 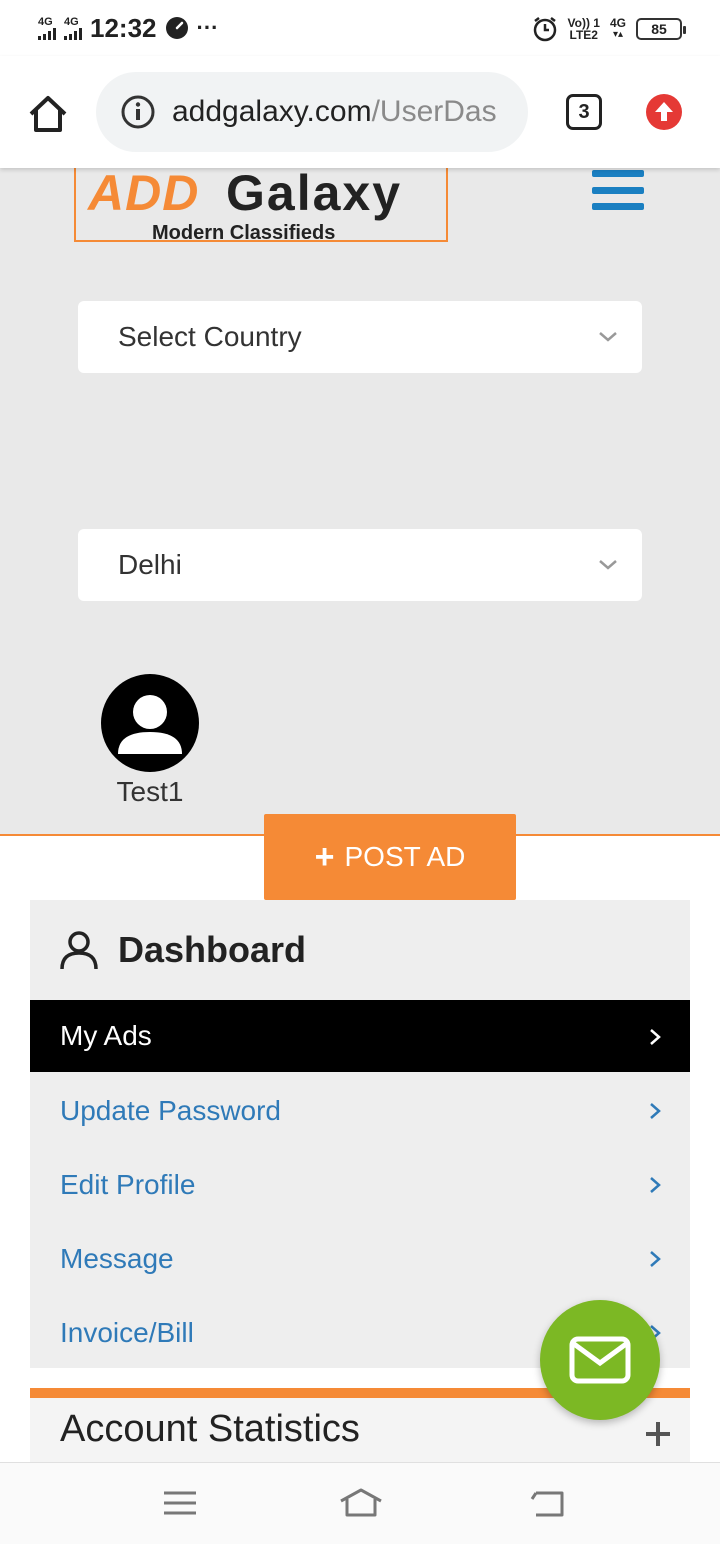 I want to click on browser-toolbar: addgalaxy.com/UserDas 3, so click(x=360, y=112).